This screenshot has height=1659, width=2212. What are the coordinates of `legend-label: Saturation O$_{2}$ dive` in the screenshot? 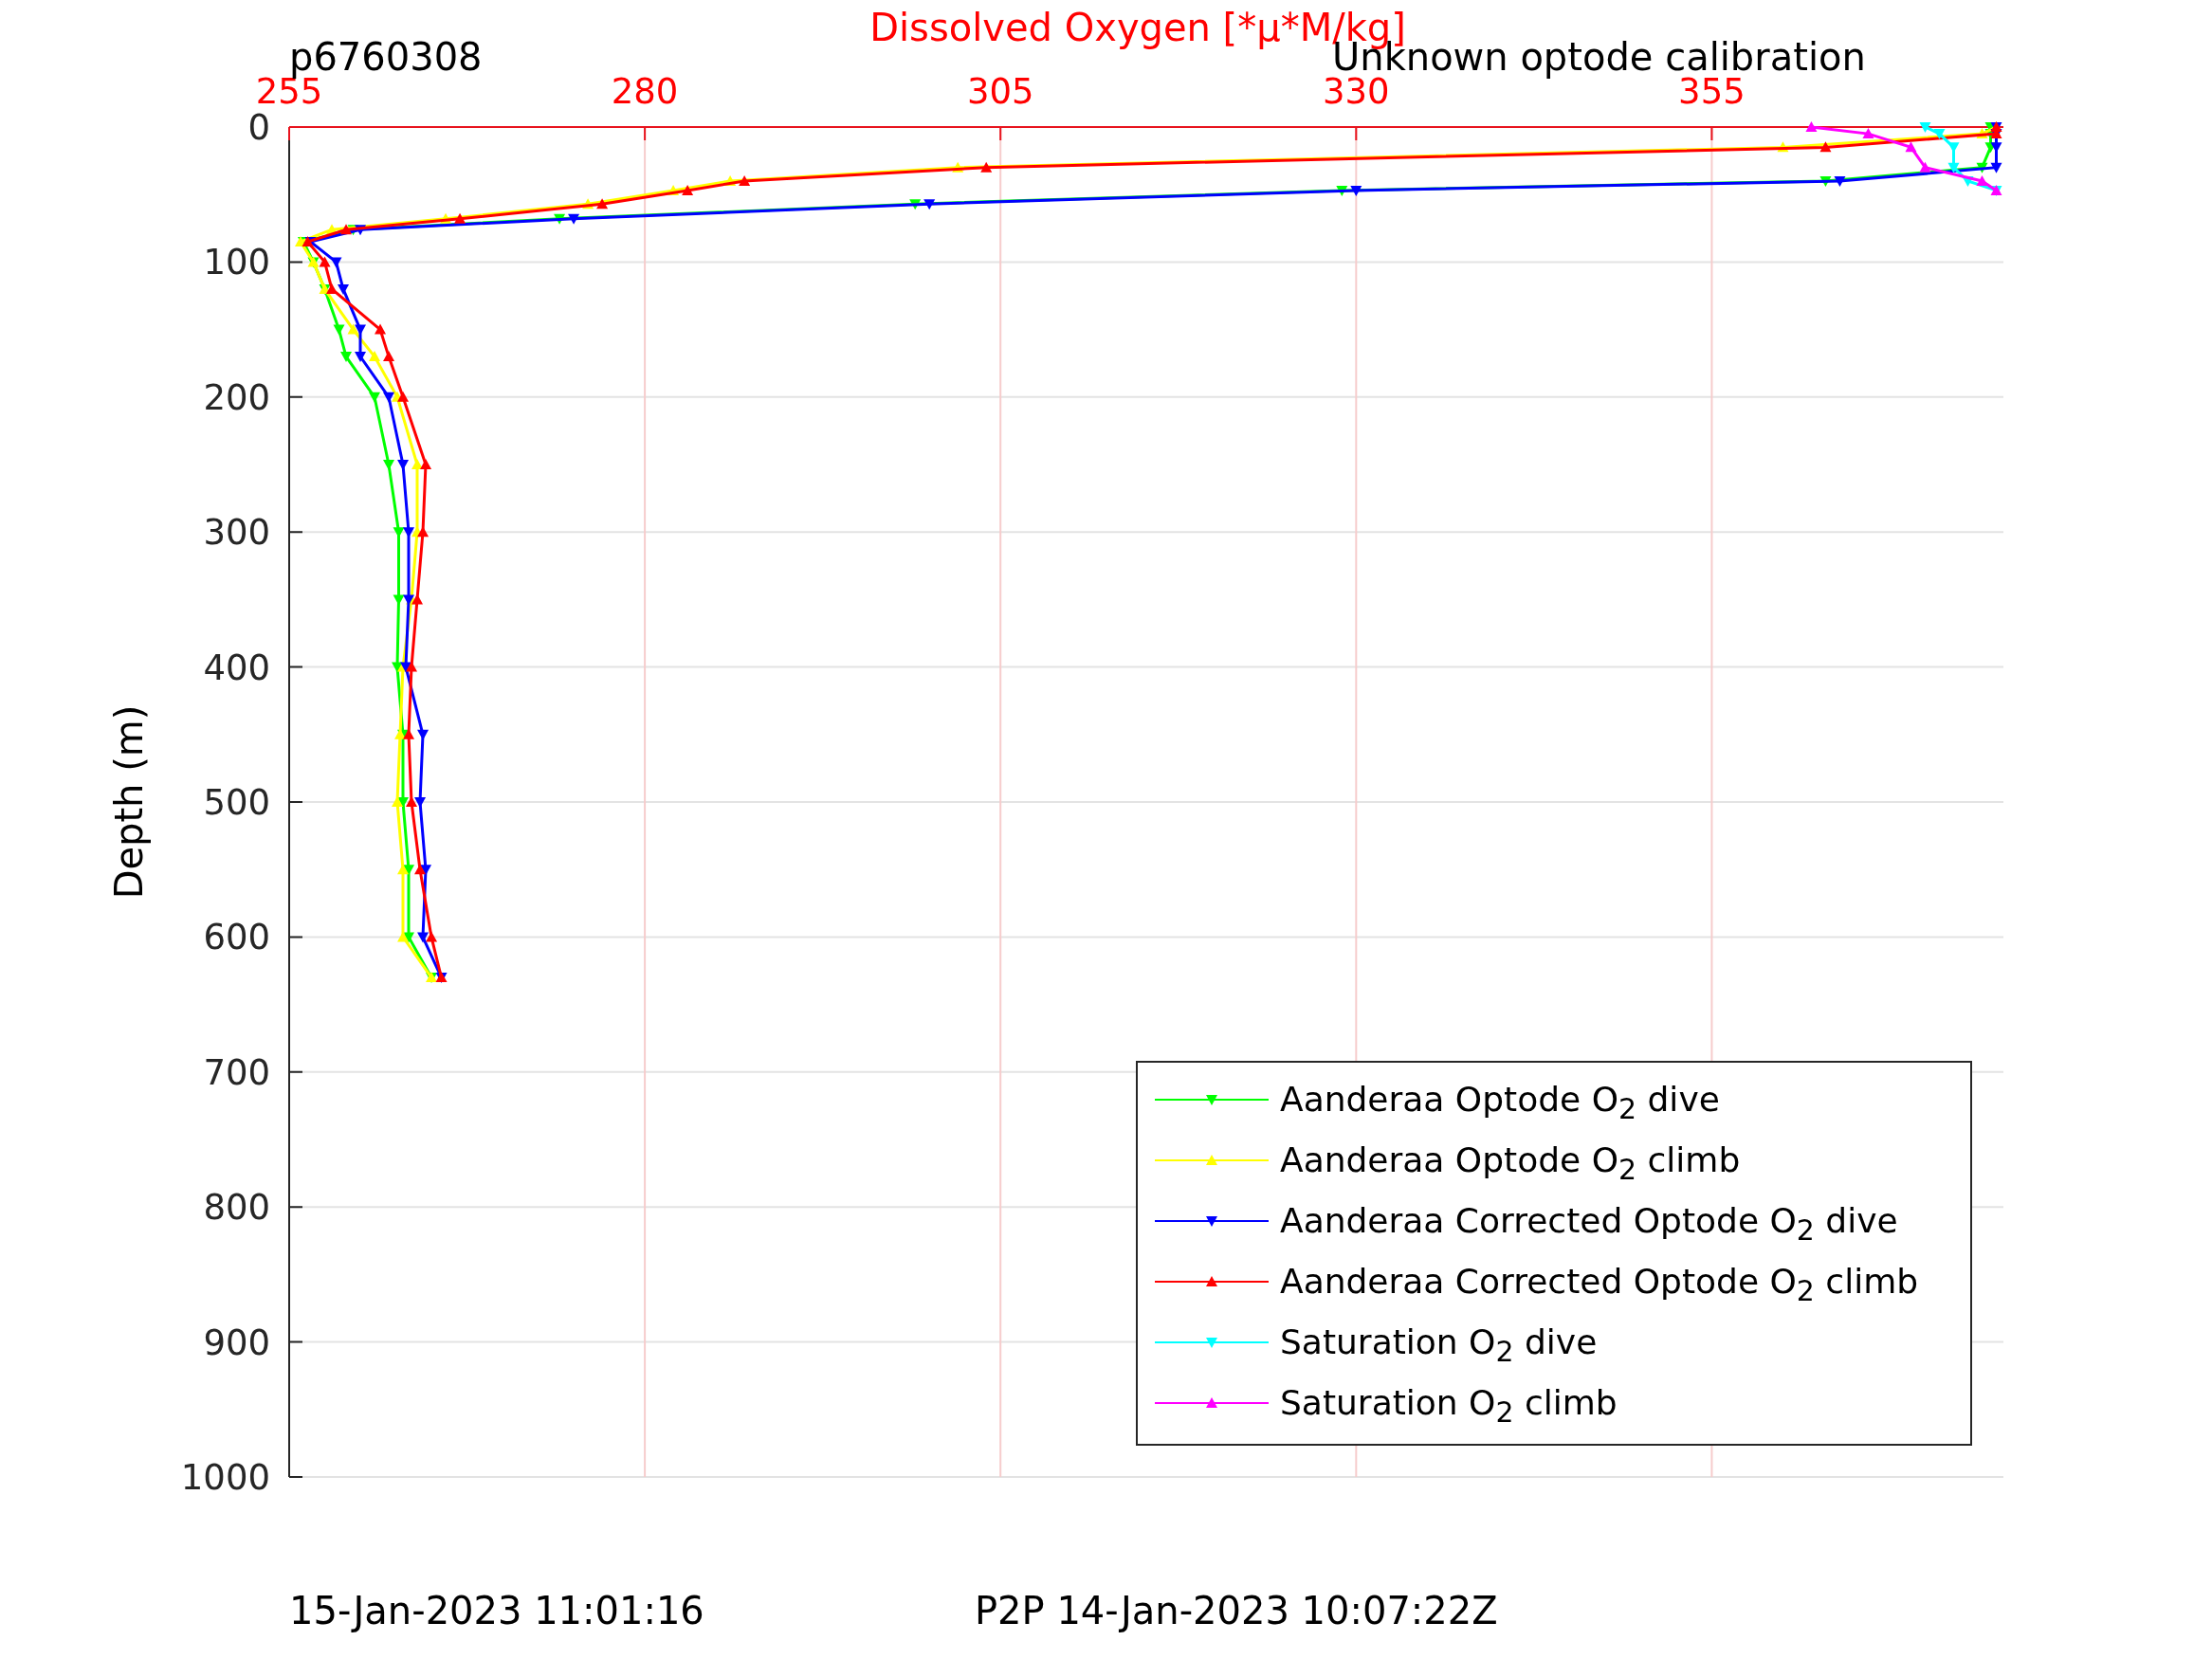 It's located at (1439, 1341).